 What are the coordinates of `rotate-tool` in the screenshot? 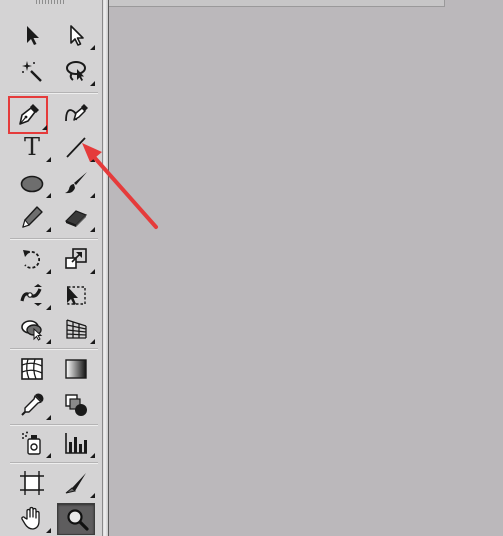 It's located at (33, 259).